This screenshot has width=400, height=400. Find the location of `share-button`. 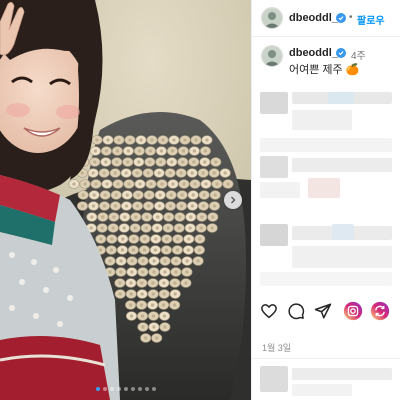

share-button is located at coordinates (323, 311).